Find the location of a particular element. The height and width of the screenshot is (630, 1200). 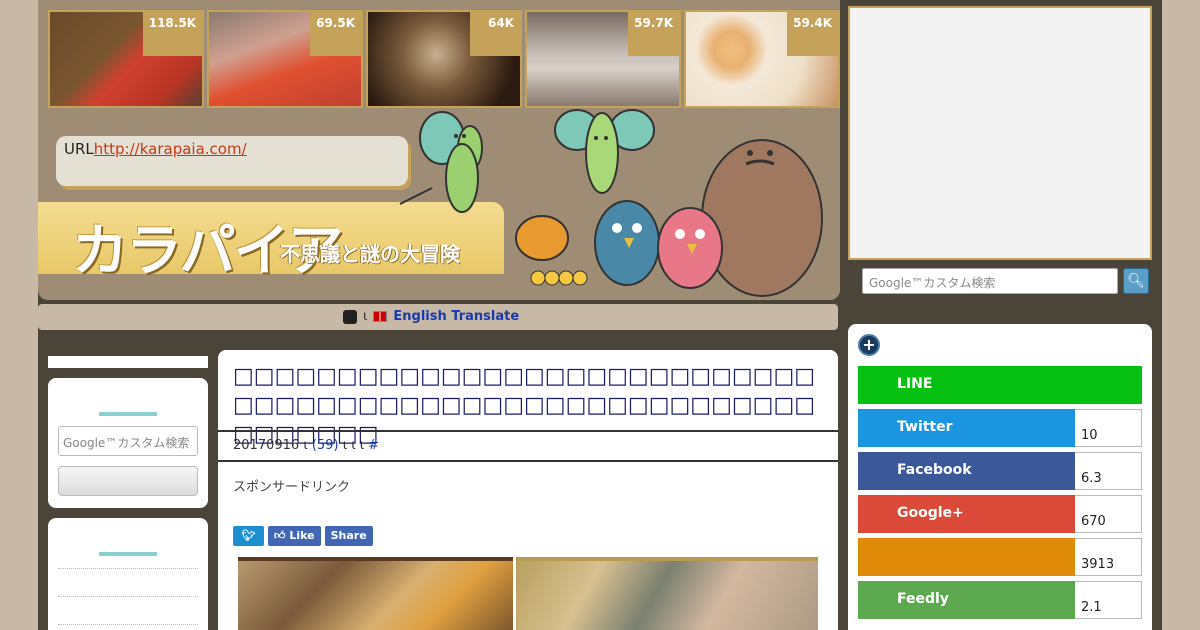

facebook-like-button: 👍︎ Like is located at coordinates (294, 536).